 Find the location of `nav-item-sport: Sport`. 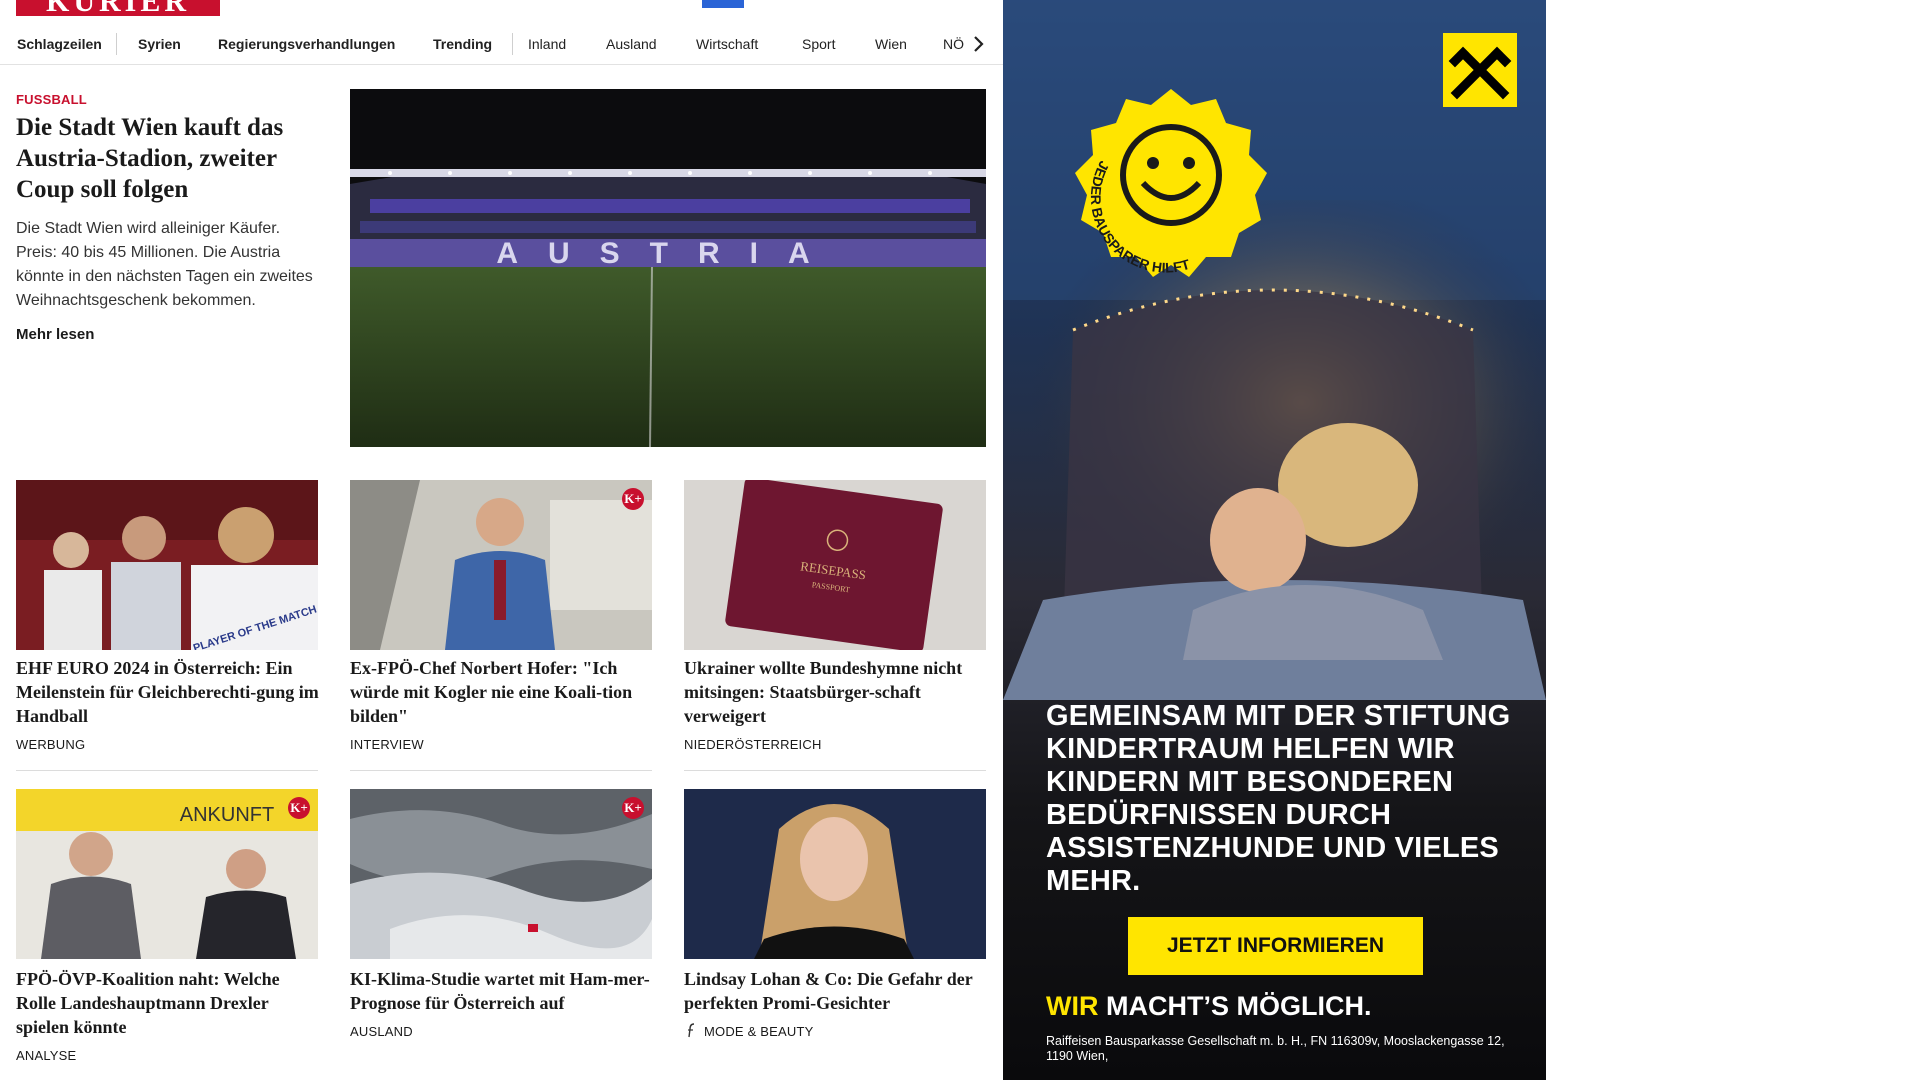

nav-item-sport: Sport is located at coordinates (818, 44).